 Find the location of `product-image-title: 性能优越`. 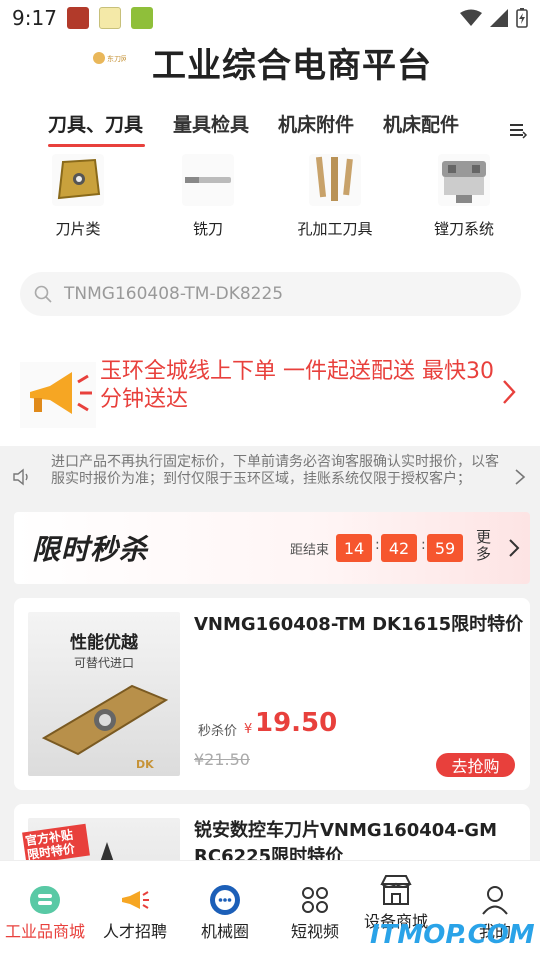

product-image-title: 性能优越 is located at coordinates (104, 643).